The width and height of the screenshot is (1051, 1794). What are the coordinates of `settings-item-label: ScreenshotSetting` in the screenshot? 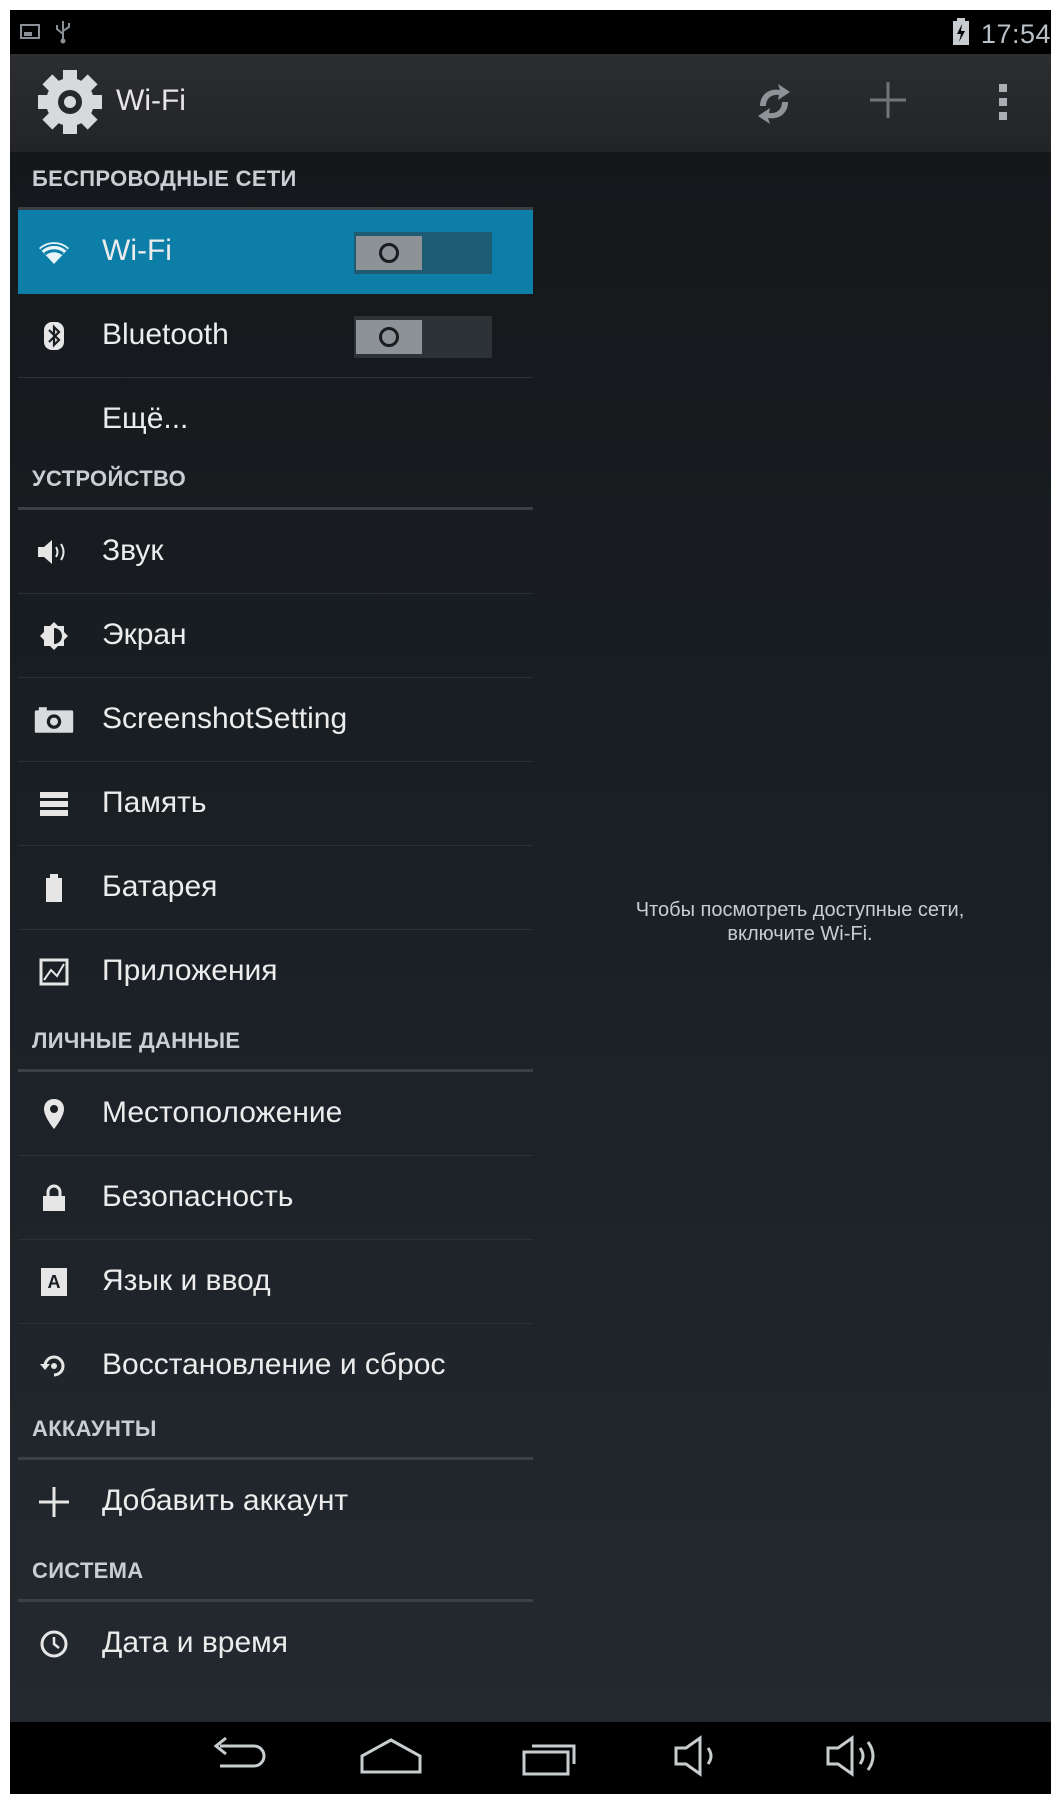 It's located at (225, 718).